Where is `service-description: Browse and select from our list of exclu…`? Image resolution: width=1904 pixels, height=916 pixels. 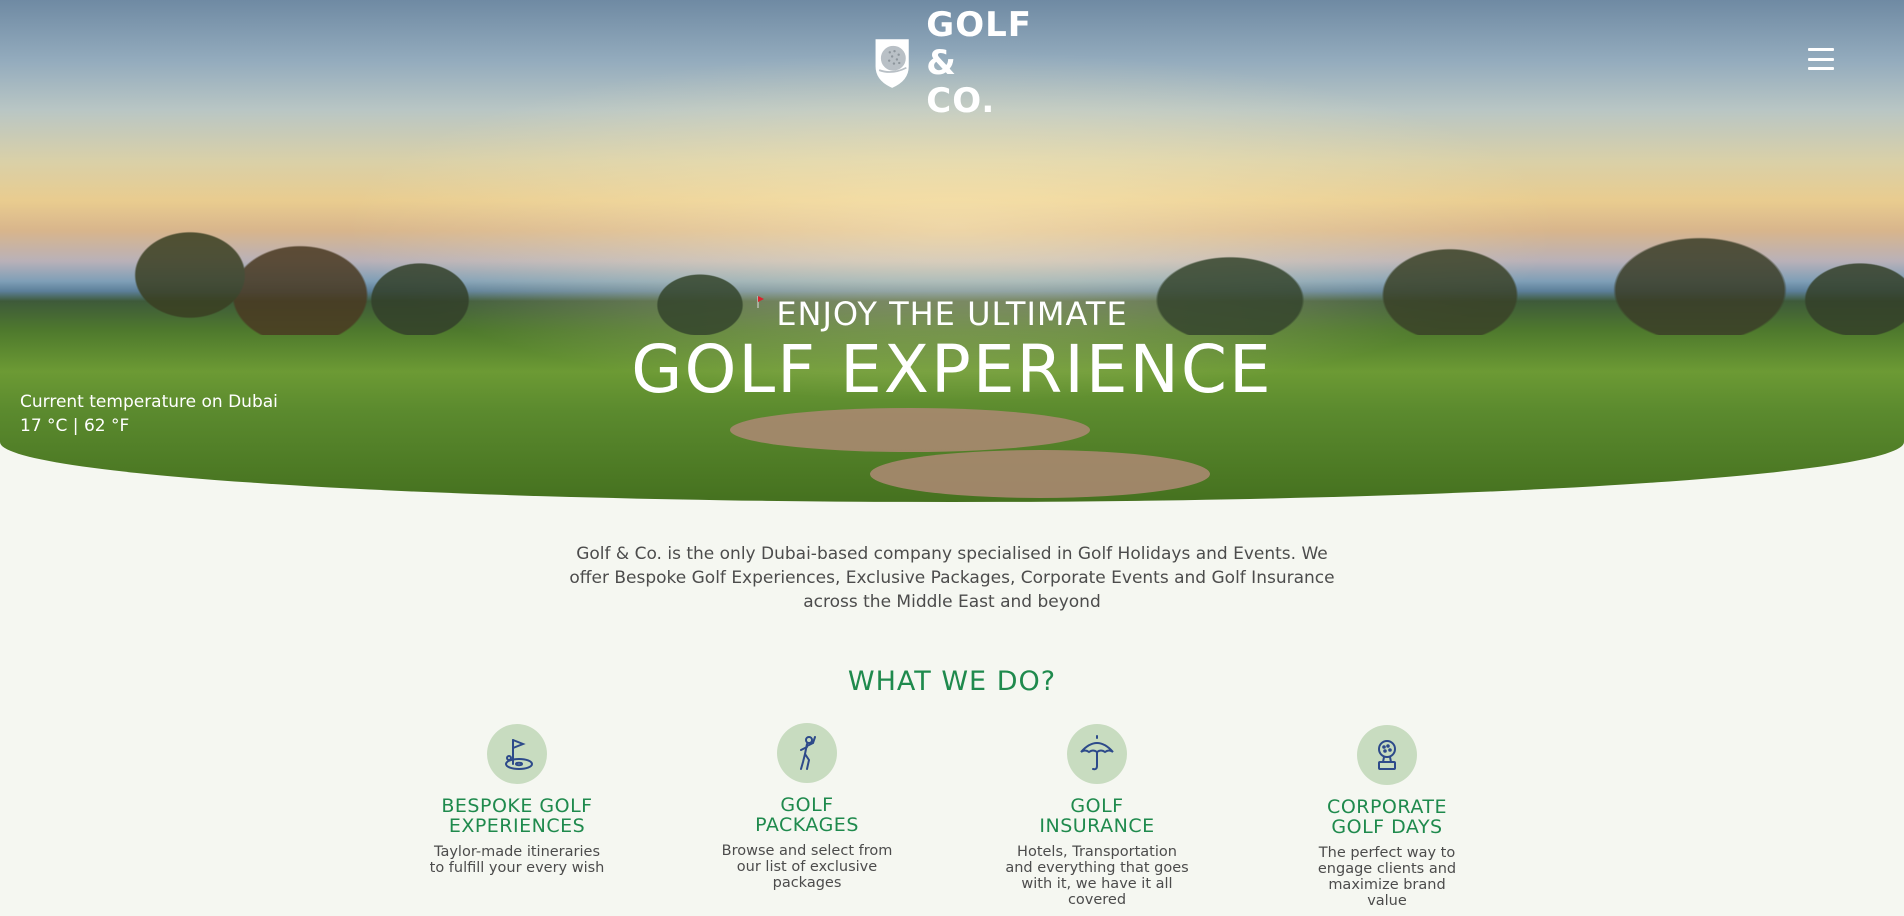
service-description: Browse and select from our list of exclu… is located at coordinates (807, 867).